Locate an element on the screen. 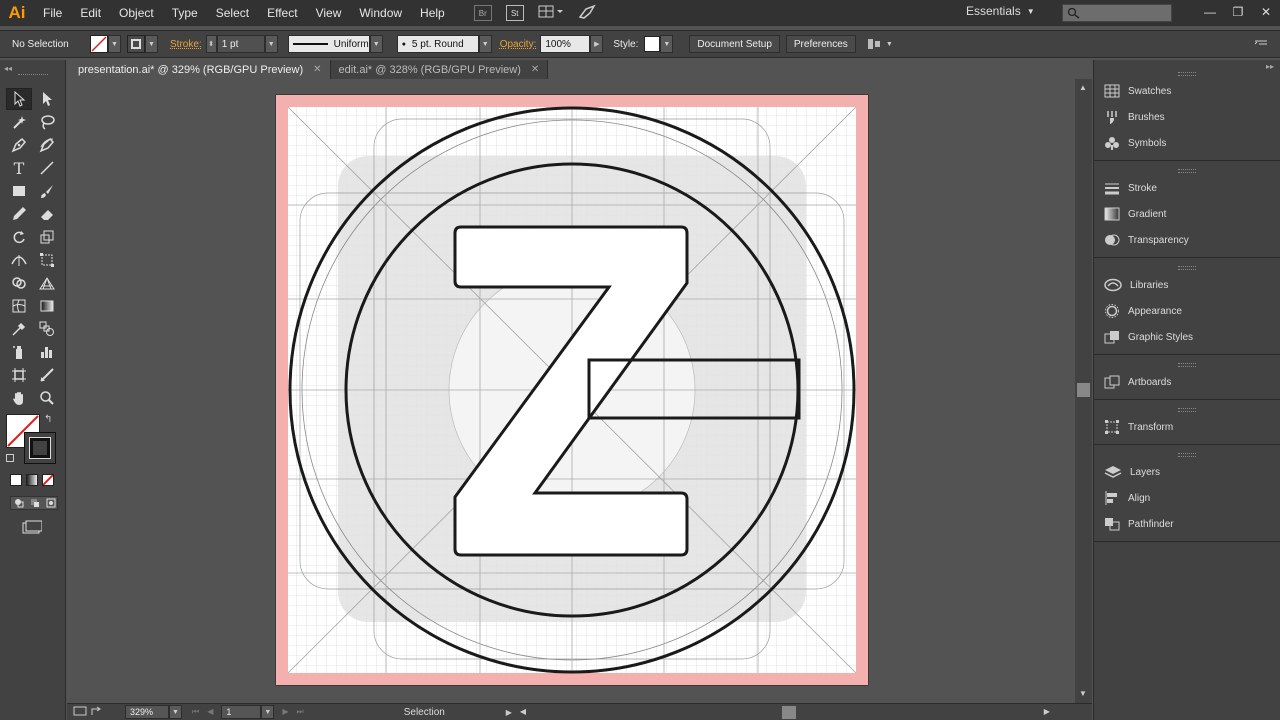  last-artboard-icon: ⏭ is located at coordinates (300, 712).